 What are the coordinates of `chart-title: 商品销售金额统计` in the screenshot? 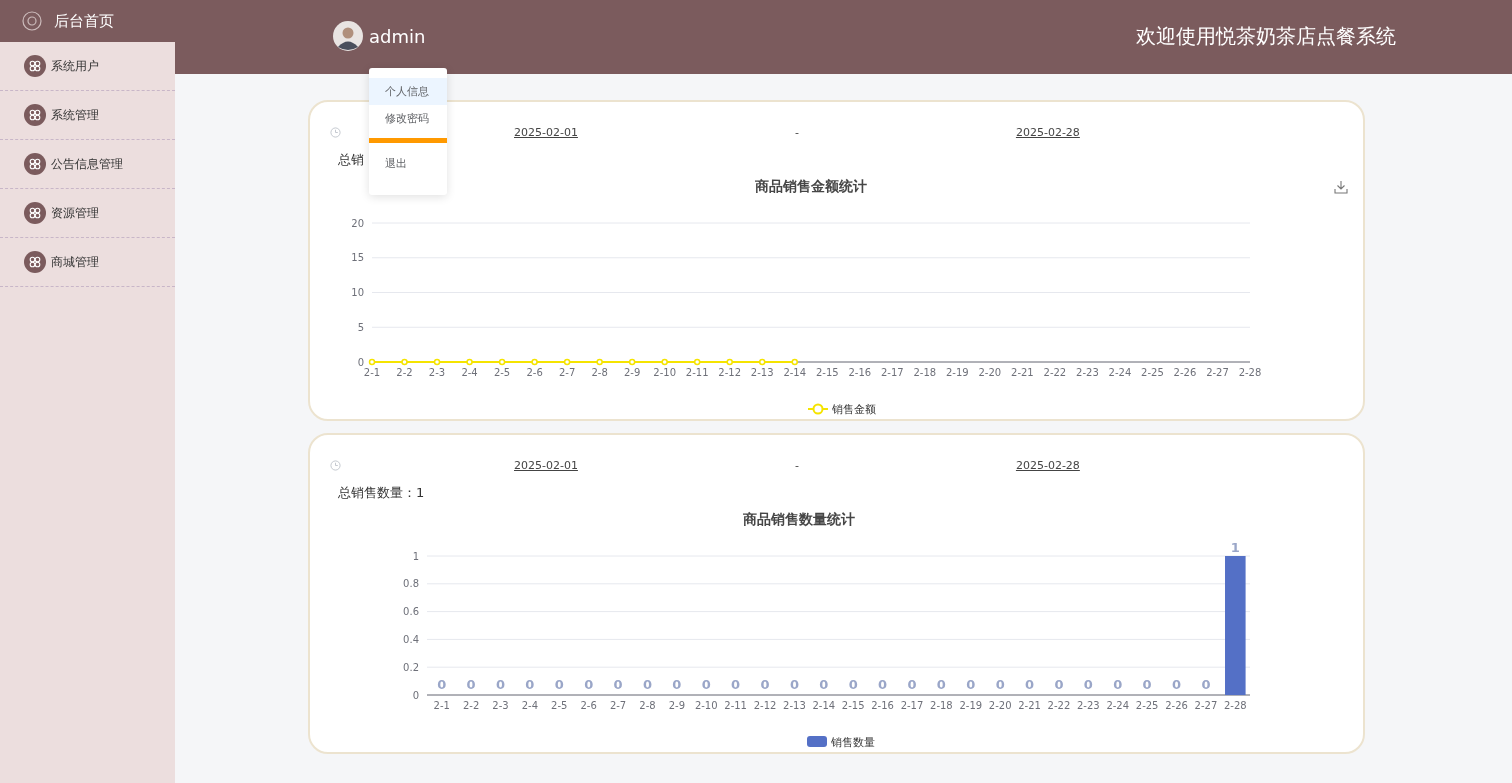 It's located at (811, 186).